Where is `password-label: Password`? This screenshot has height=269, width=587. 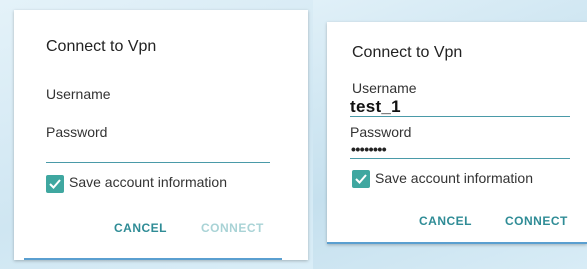 password-label: Password is located at coordinates (381, 132).